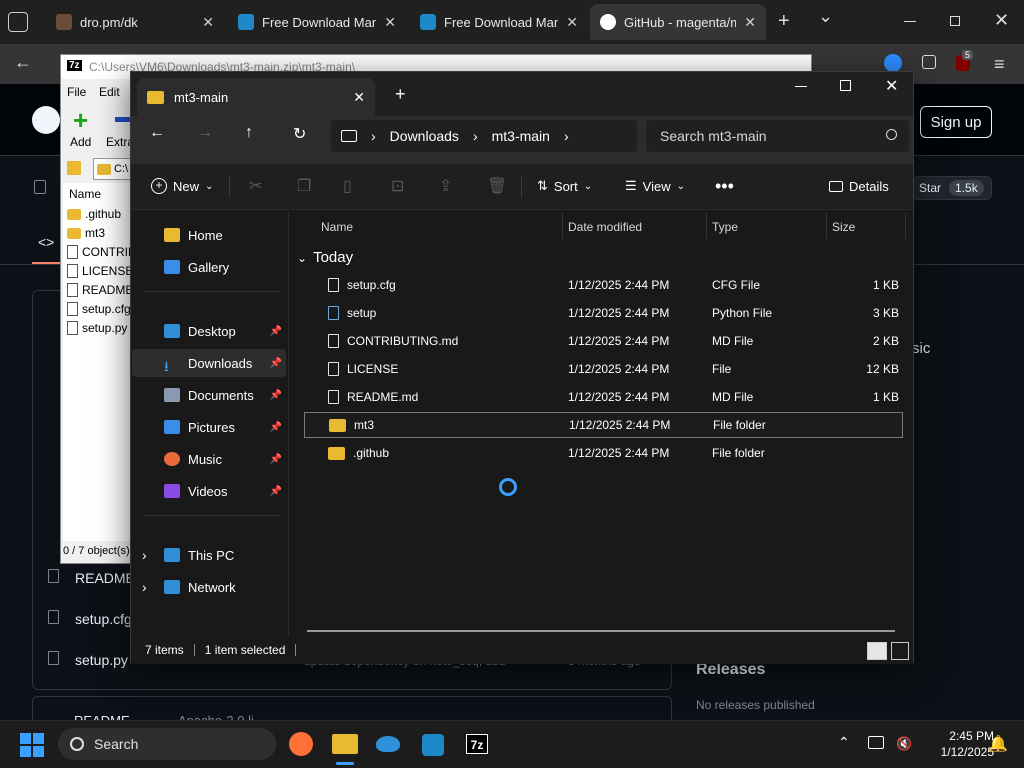  What do you see at coordinates (209, 587) in the screenshot?
I see `nav-network: › Network` at bounding box center [209, 587].